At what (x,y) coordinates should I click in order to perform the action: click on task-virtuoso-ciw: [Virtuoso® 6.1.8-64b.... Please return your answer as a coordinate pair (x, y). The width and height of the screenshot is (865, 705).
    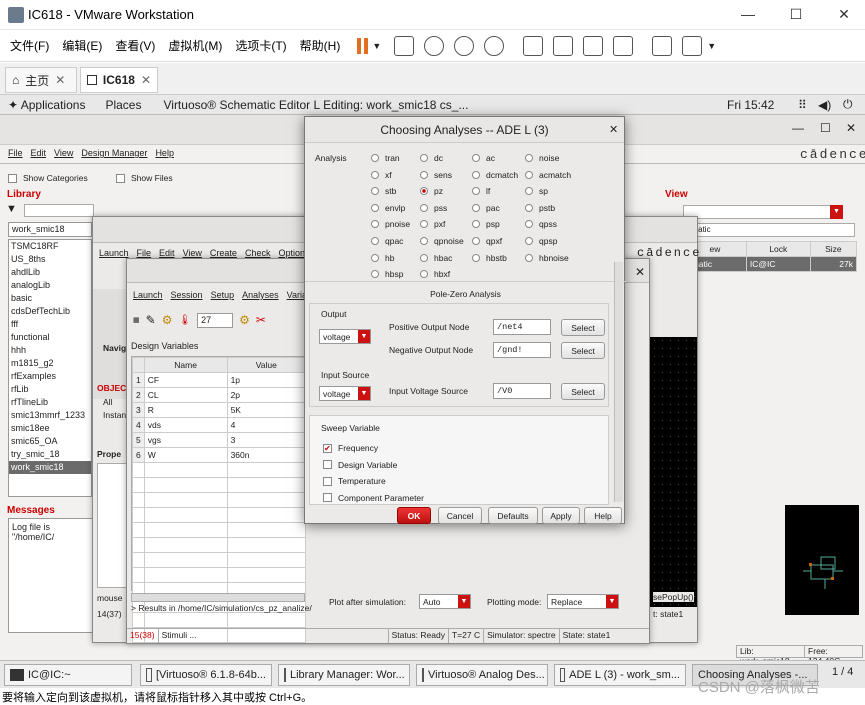
    Looking at the image, I should click on (206, 675).